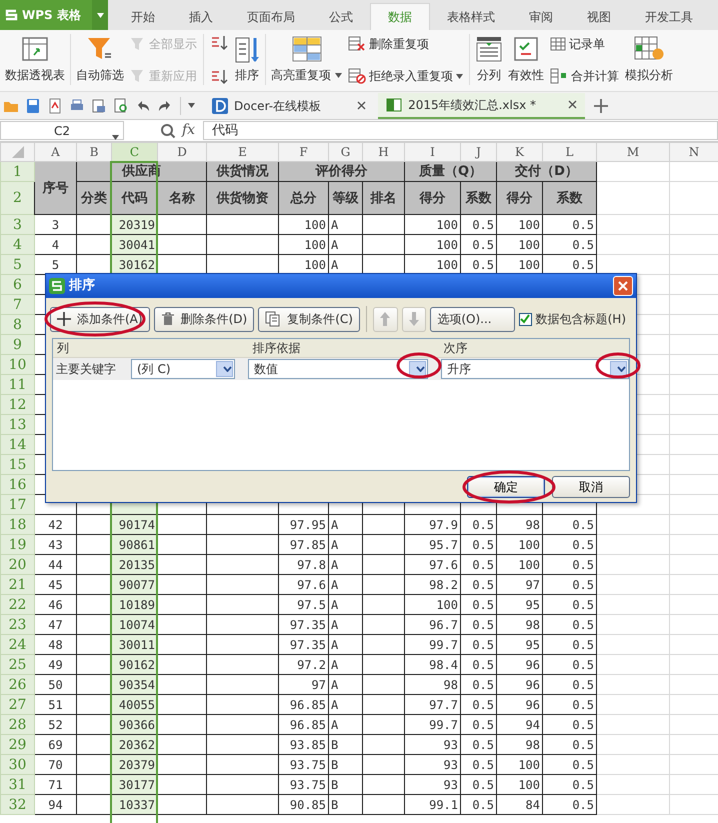 The image size is (718, 823). What do you see at coordinates (432, 704) in the screenshot?
I see `table-cell: 97.7` at bounding box center [432, 704].